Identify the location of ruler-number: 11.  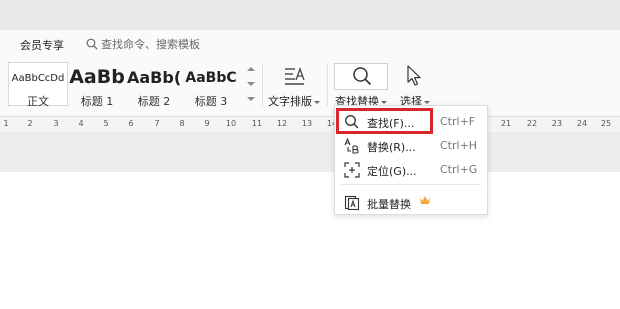
(257, 123).